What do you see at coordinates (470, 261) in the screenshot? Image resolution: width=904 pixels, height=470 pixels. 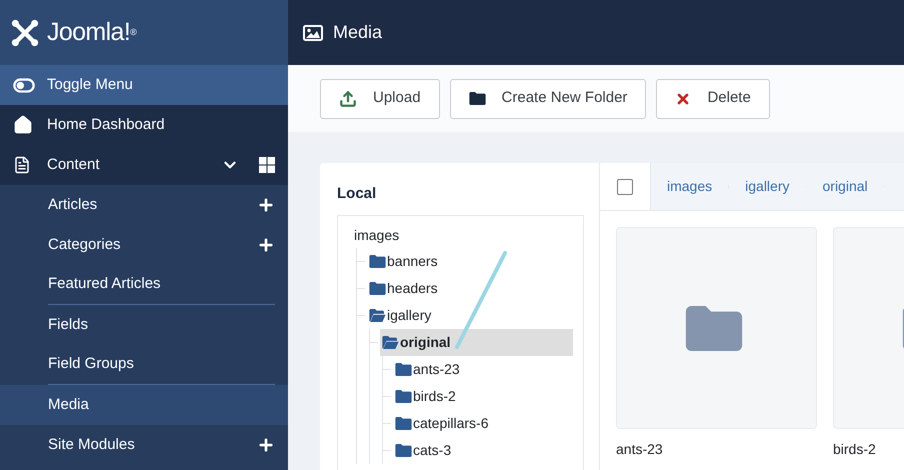 I see `tree-item: banners` at bounding box center [470, 261].